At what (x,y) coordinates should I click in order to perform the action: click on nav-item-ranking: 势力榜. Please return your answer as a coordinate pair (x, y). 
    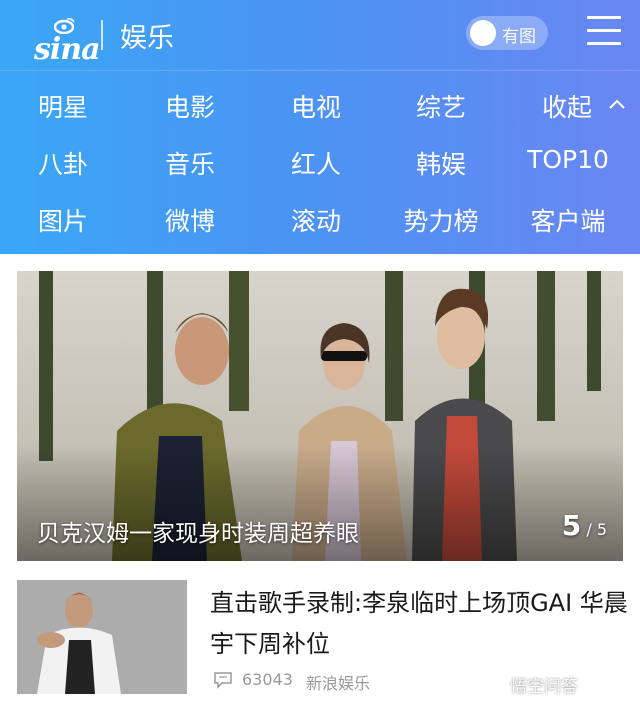
    Looking at the image, I should click on (441, 220).